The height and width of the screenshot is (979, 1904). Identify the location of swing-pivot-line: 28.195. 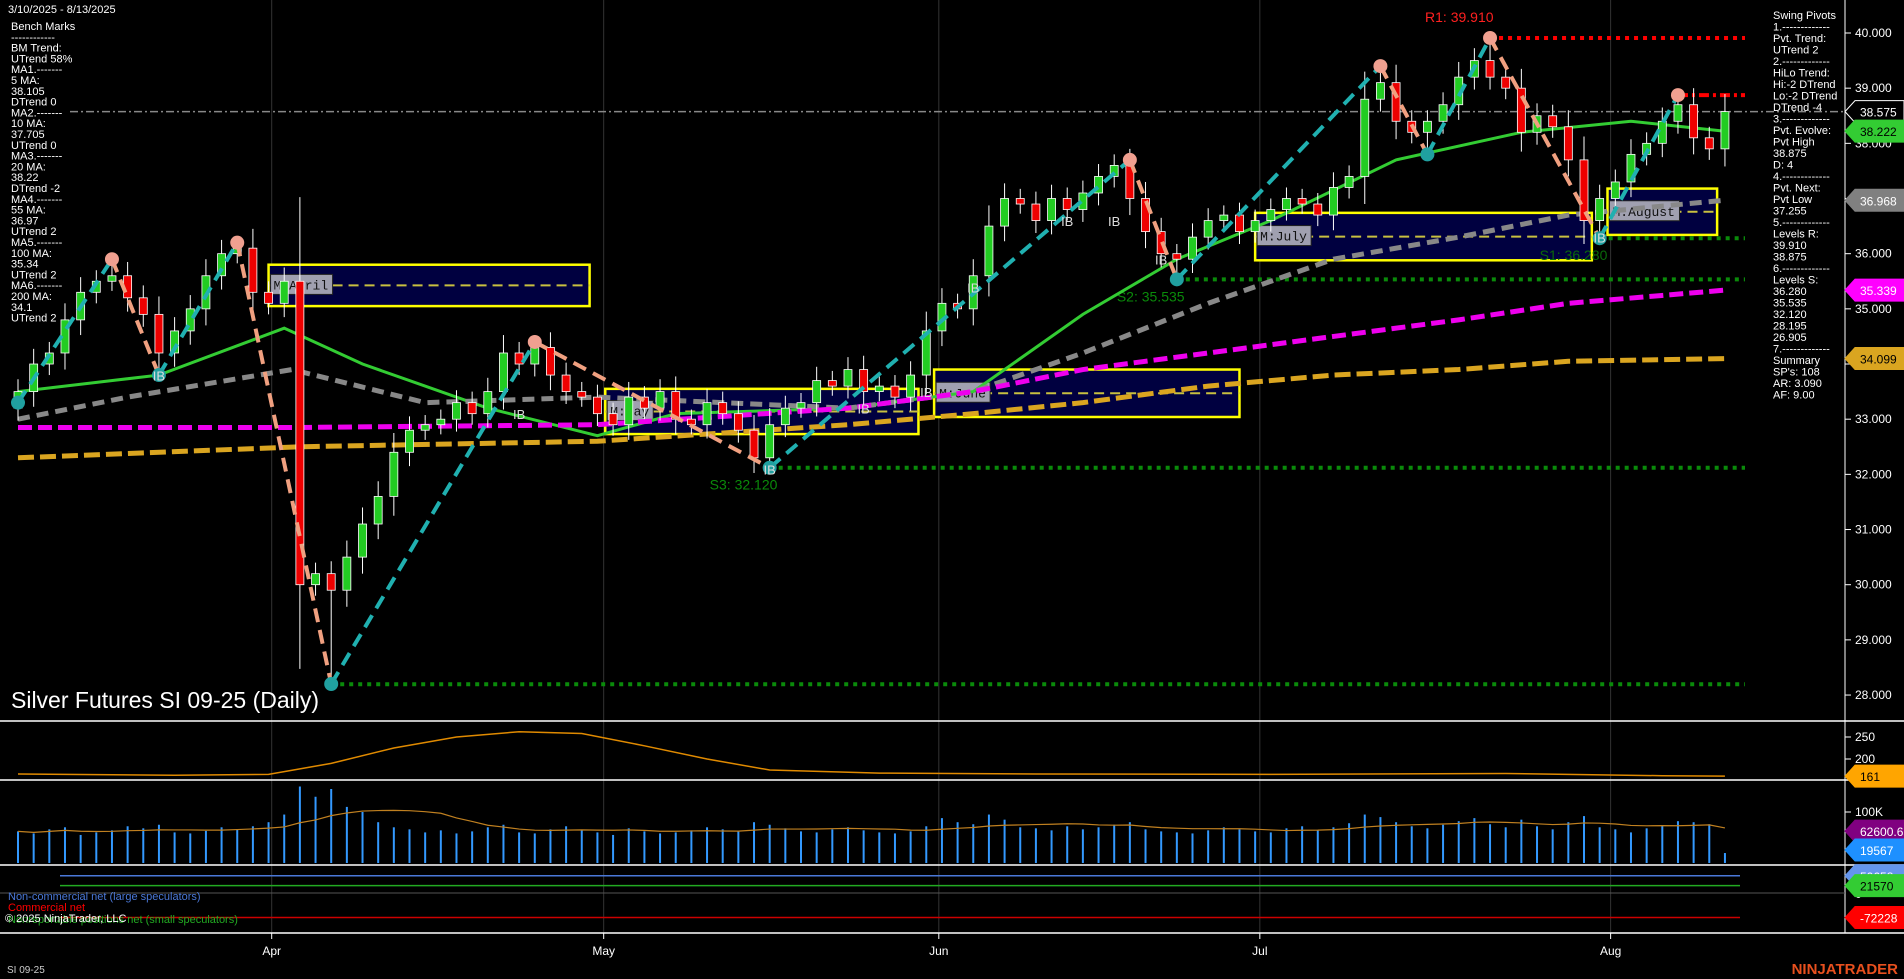
(1790, 327).